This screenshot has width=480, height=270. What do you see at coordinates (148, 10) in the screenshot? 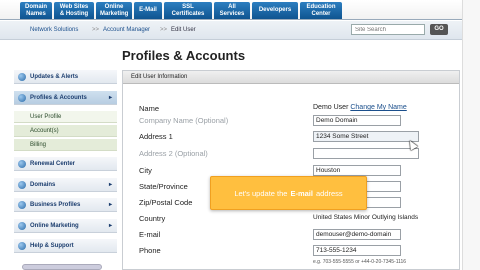
I see `tab-email: E-Mail` at bounding box center [148, 10].